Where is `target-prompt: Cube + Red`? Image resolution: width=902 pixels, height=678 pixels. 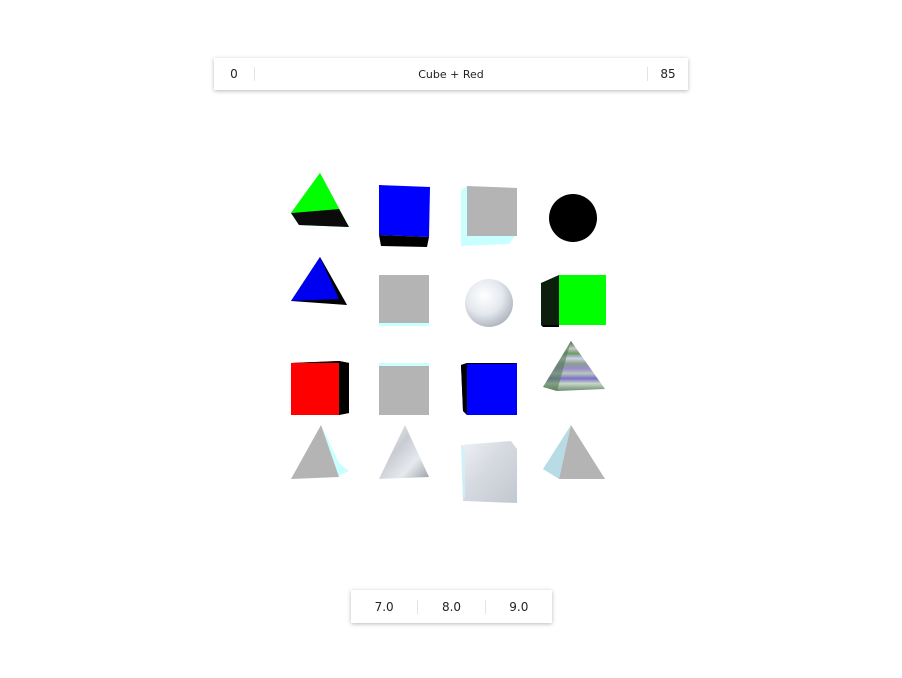 target-prompt: Cube + Red is located at coordinates (451, 74).